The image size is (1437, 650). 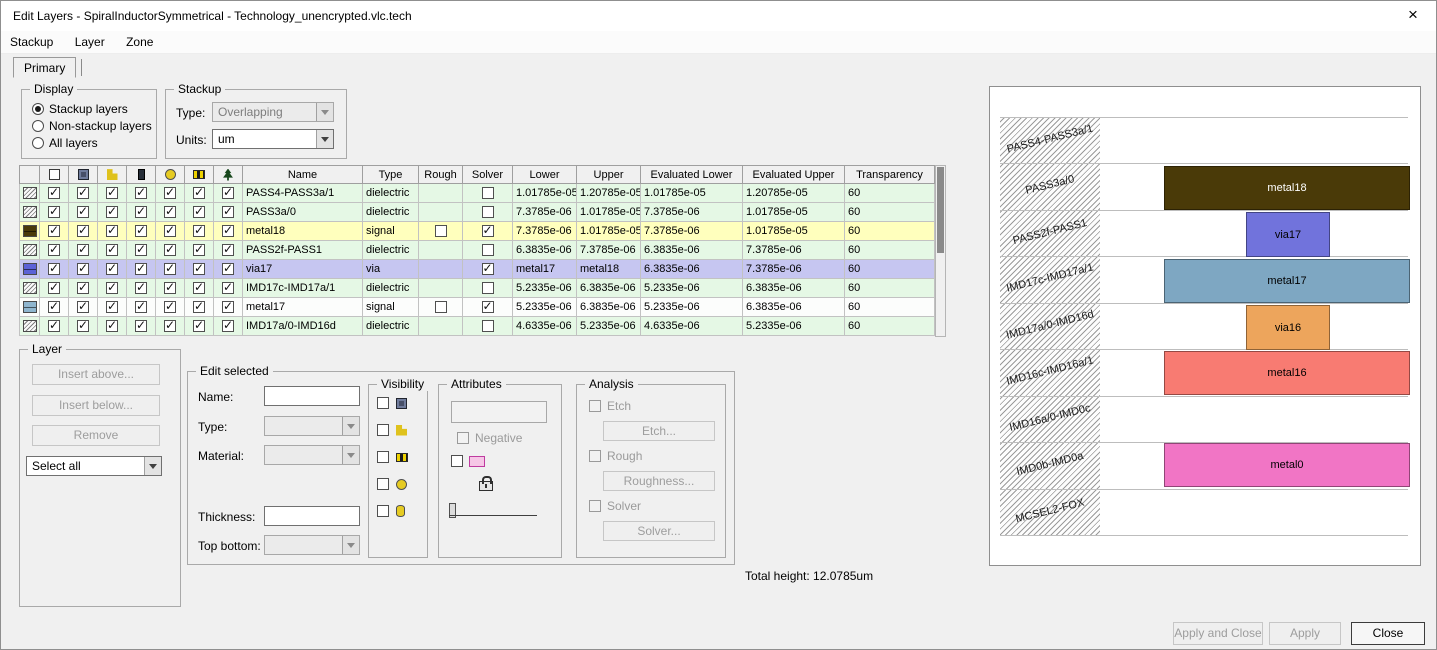 What do you see at coordinates (691, 326) in the screenshot?
I see `cell-evaluated-lower: 4.6335e-06` at bounding box center [691, 326].